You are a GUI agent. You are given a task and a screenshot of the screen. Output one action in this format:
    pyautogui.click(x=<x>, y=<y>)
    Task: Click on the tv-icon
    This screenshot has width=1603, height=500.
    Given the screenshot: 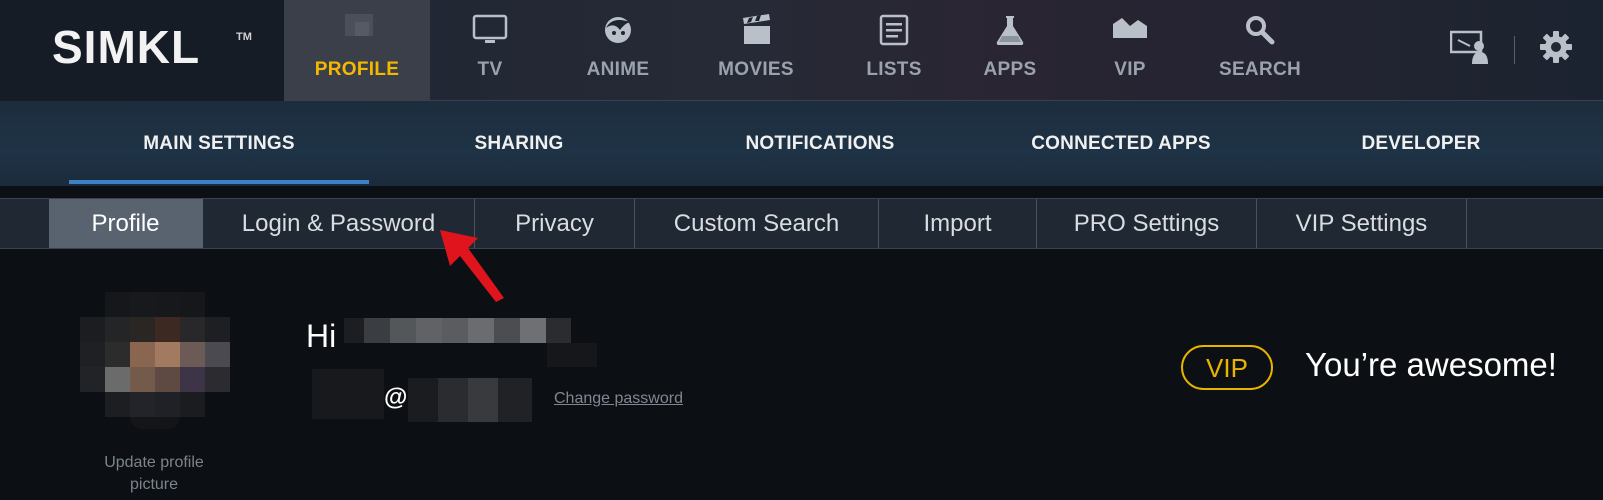 What is the action you would take?
    pyautogui.click(x=490, y=32)
    